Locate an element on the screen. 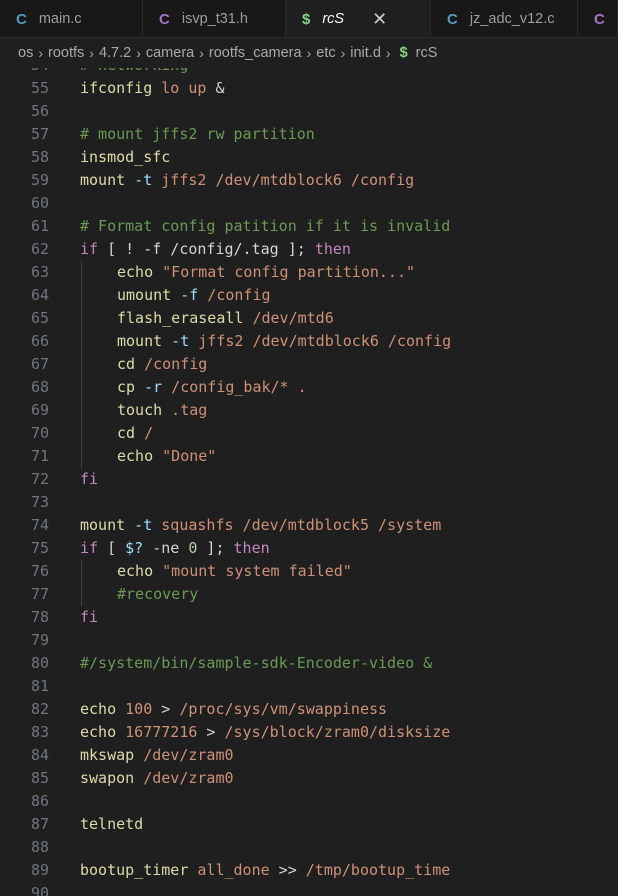 This screenshot has height=896, width=618. code-token: # networking is located at coordinates (134, 71).